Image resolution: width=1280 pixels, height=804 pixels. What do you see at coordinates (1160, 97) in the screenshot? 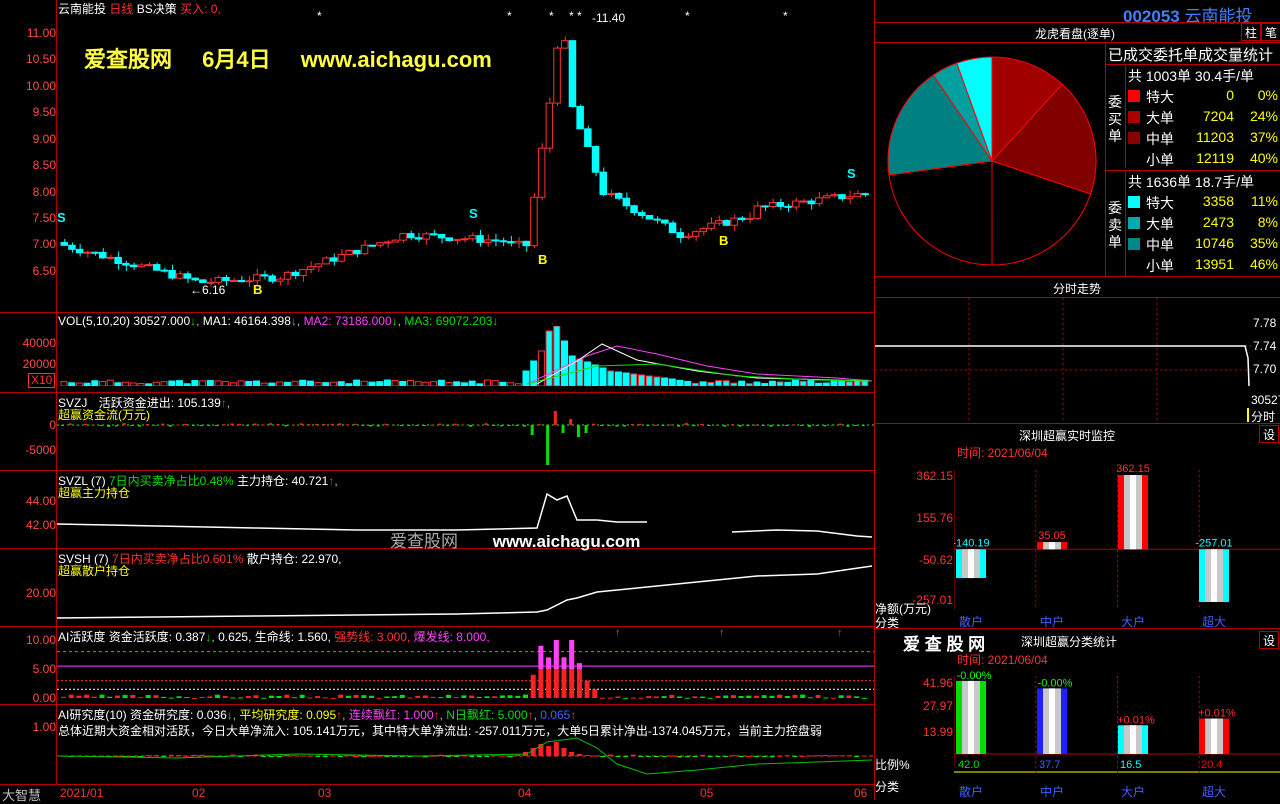
I see `row-label: 特大` at bounding box center [1160, 97].